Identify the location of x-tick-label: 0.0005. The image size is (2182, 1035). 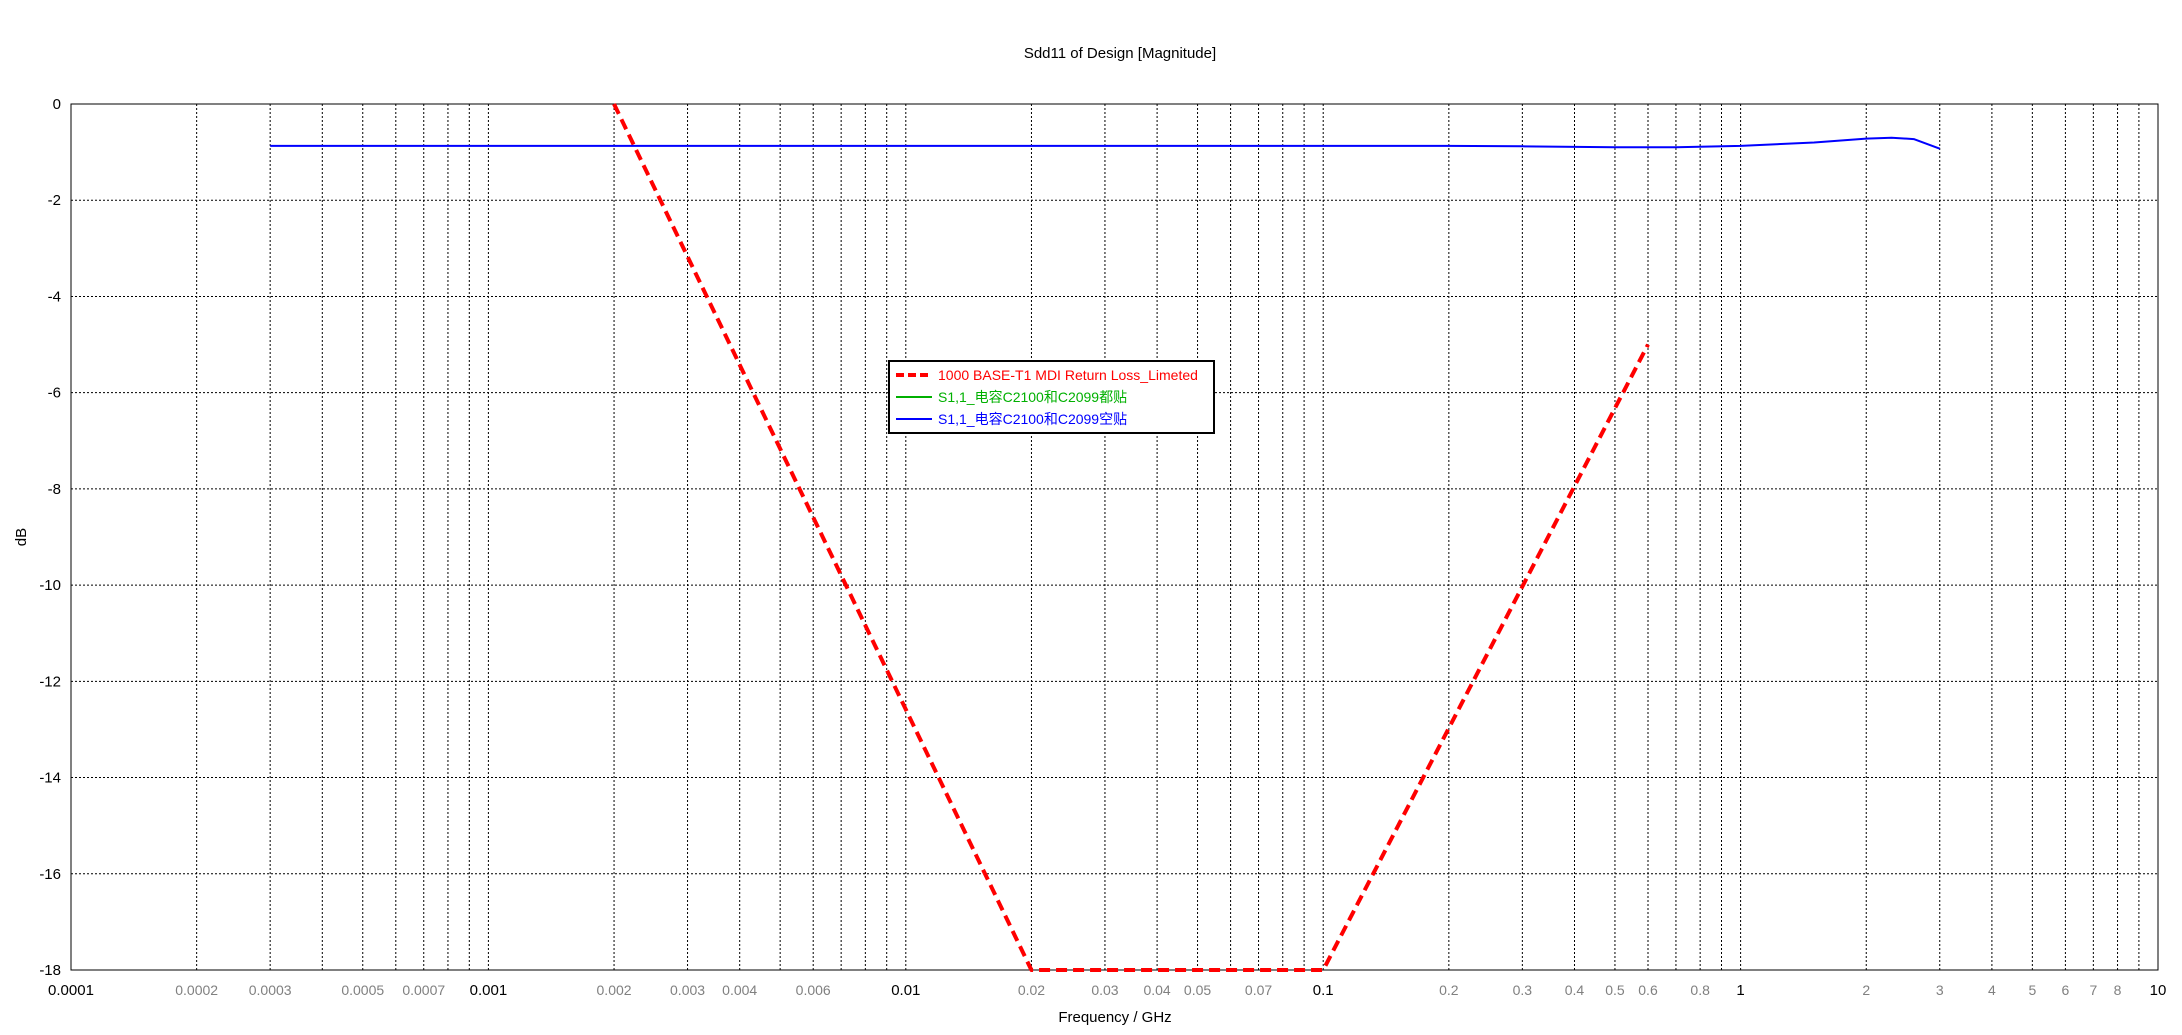
(362, 990).